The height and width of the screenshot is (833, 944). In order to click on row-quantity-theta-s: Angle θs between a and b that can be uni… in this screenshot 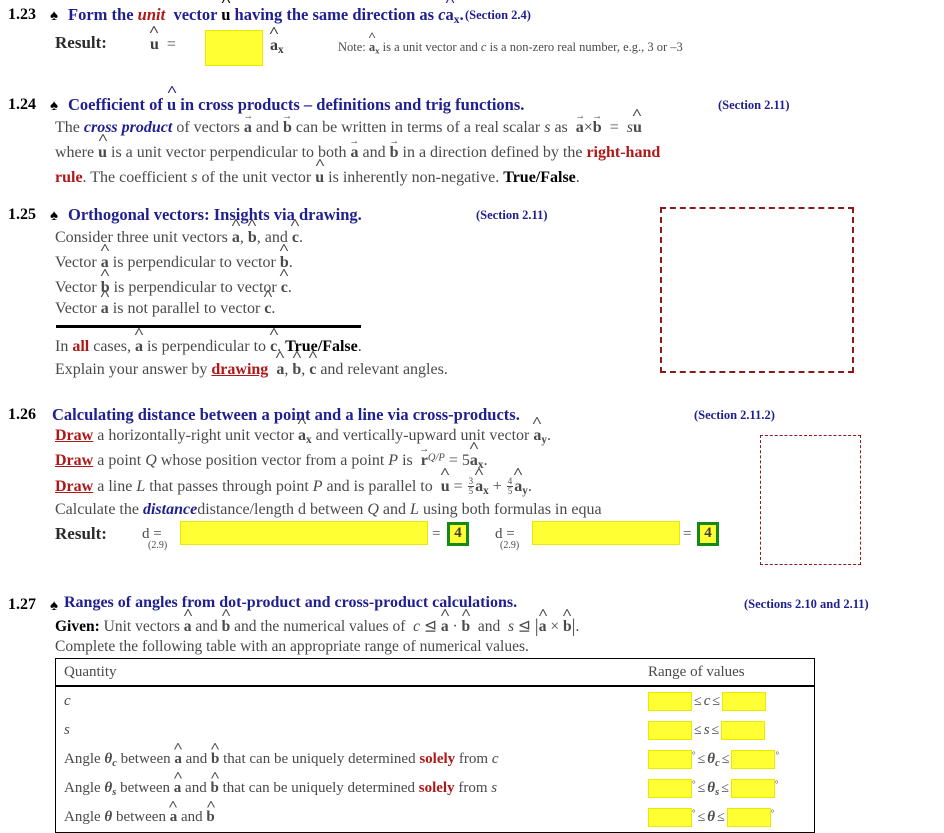, I will do `click(349, 788)`.